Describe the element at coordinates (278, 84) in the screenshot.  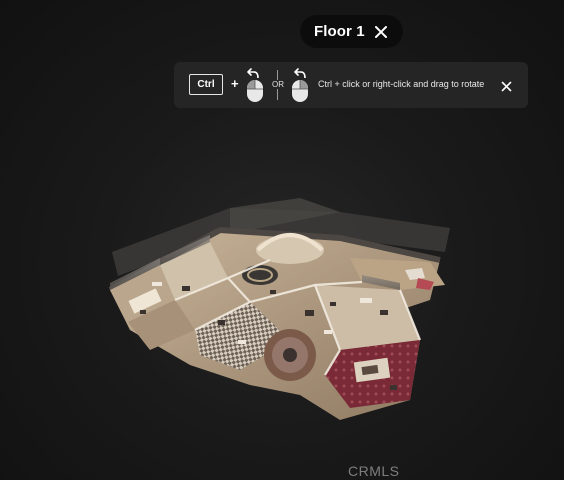
I see `or-label: OR` at that location.